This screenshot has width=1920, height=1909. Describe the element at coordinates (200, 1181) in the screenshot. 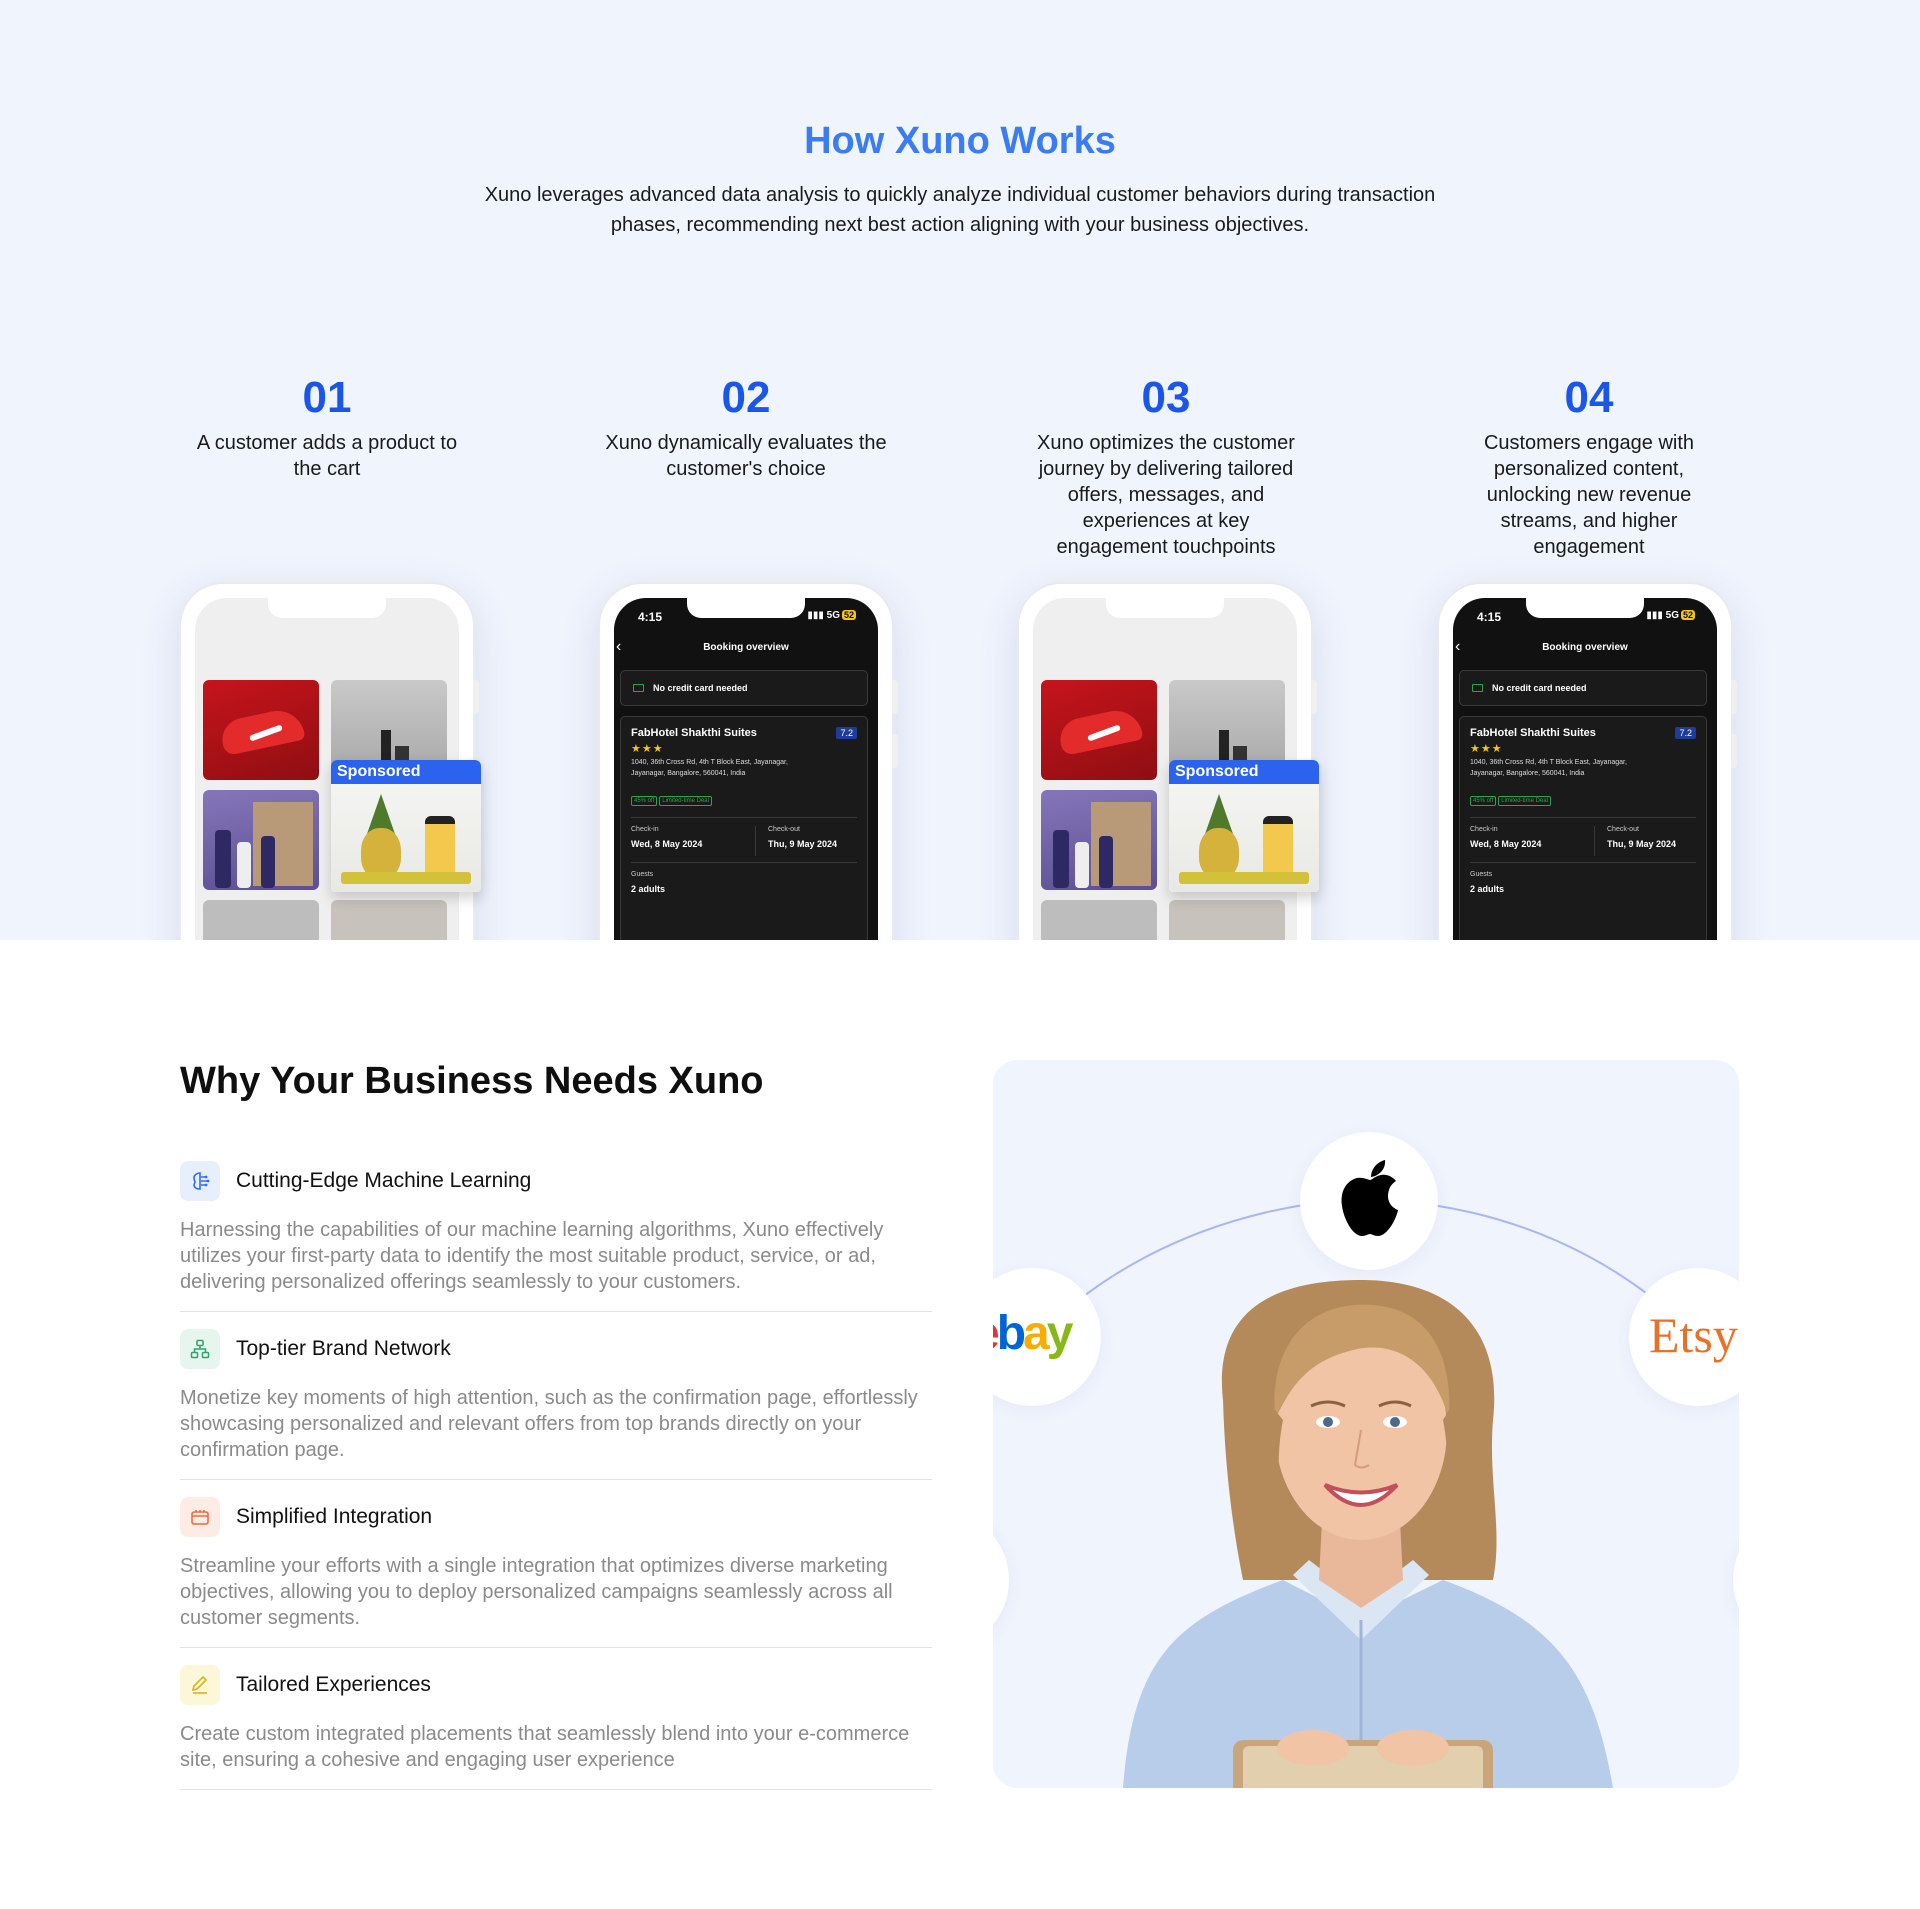

I see `brain-icon` at that location.